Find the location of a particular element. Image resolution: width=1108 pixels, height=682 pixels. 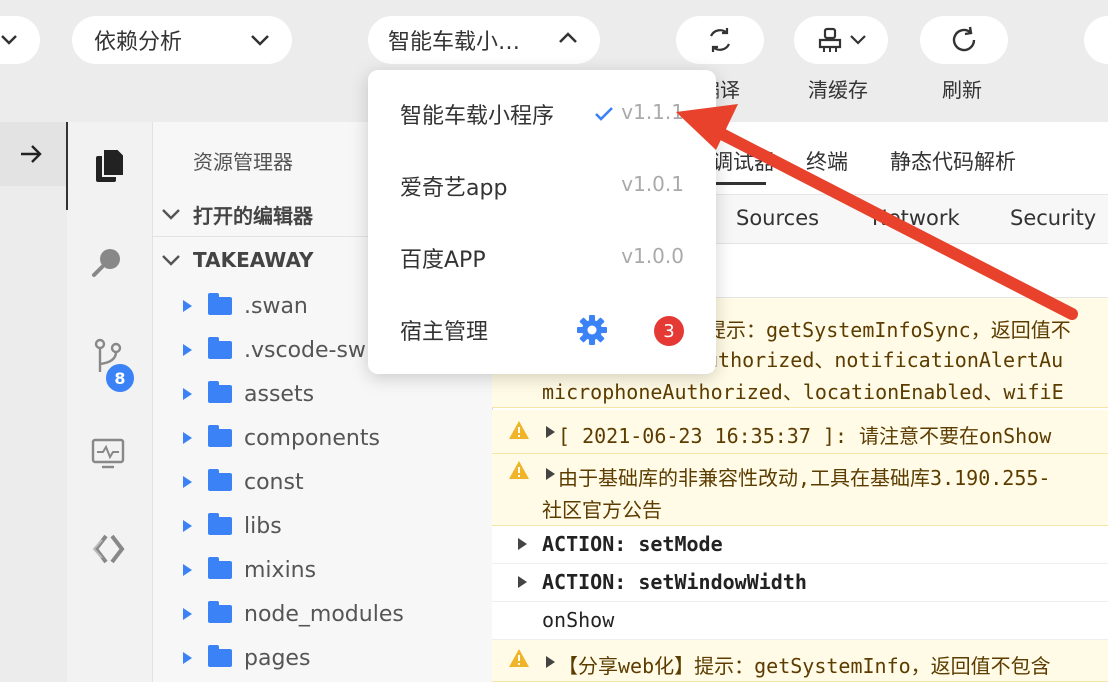

chevron-up-icon is located at coordinates (568, 37).